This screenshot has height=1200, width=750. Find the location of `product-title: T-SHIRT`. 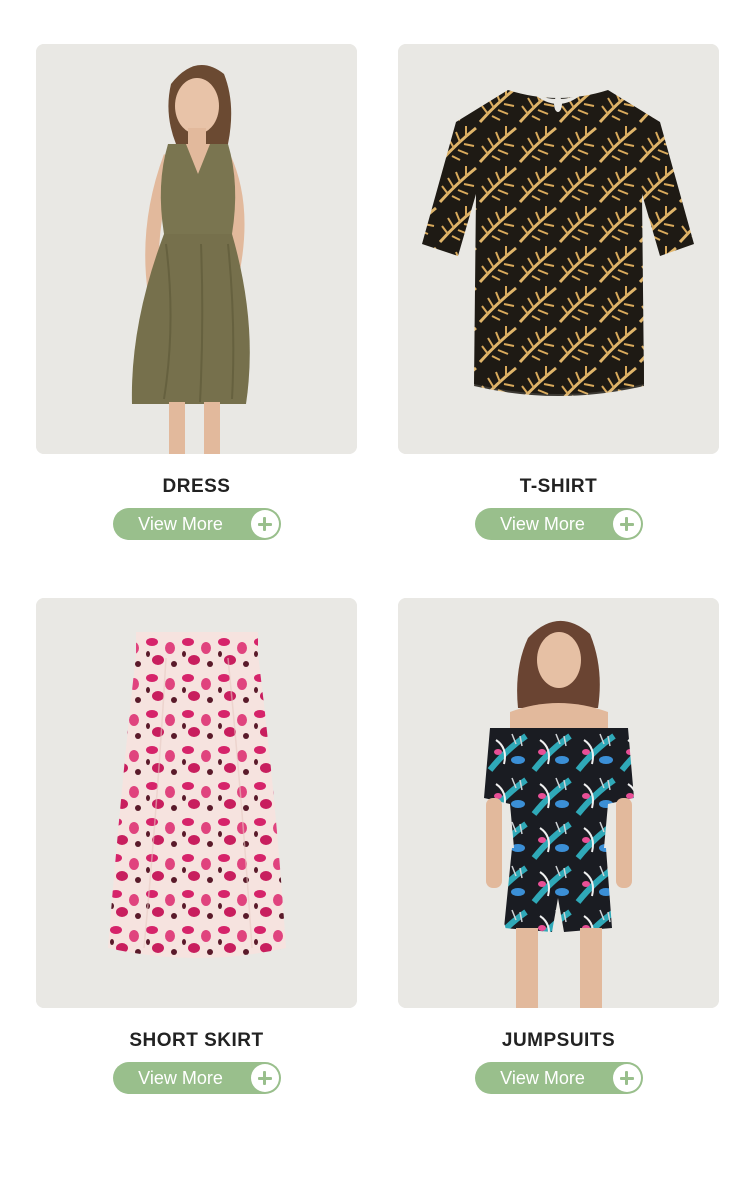

product-title: T-SHIRT is located at coordinates (558, 486).